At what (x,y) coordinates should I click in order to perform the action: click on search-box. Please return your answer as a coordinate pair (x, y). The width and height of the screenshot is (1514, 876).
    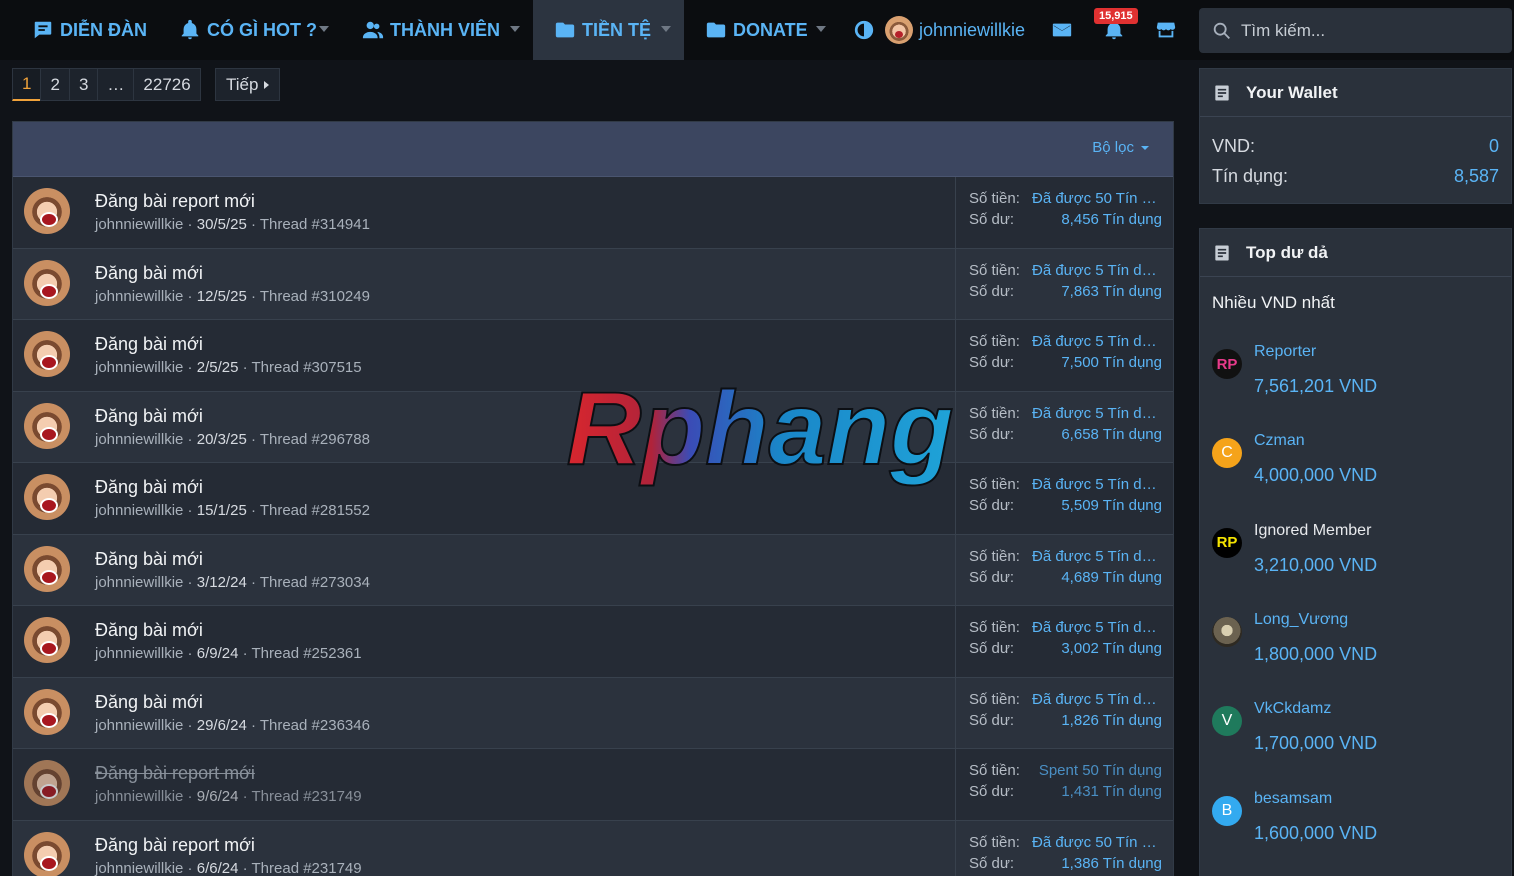
    Looking at the image, I should click on (1355, 30).